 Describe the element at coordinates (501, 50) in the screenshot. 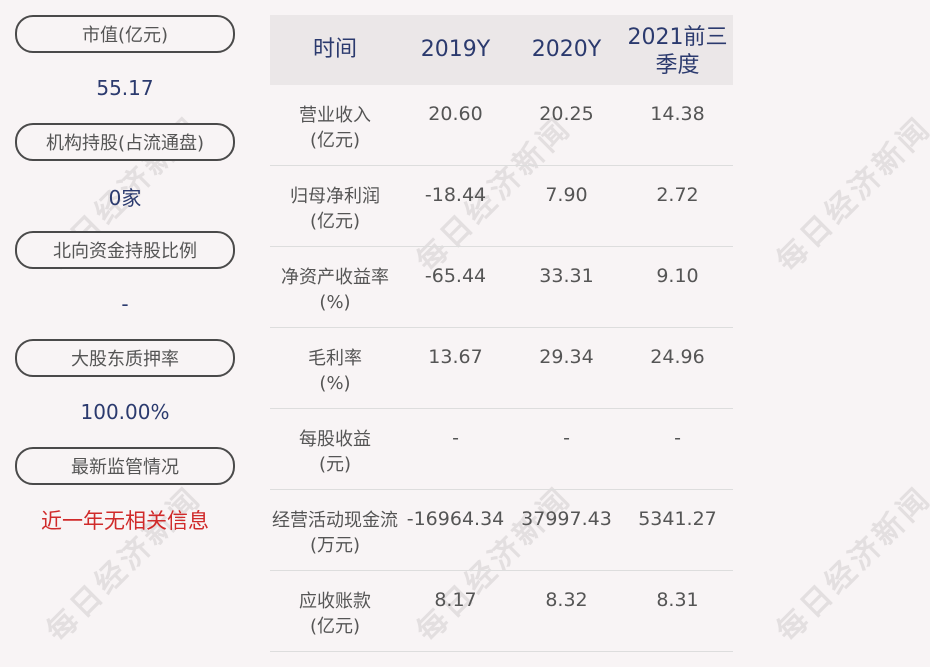

I see `table-header: 时间 2019Y 2020Y 2021前三季度` at that location.